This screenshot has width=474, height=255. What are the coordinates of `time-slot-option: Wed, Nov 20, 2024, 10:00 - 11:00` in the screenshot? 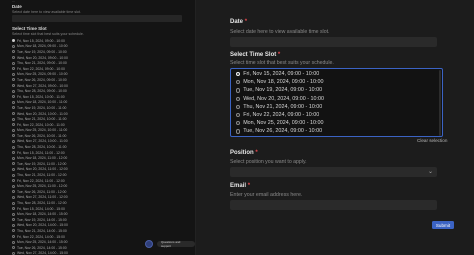 It's located at (40, 114).